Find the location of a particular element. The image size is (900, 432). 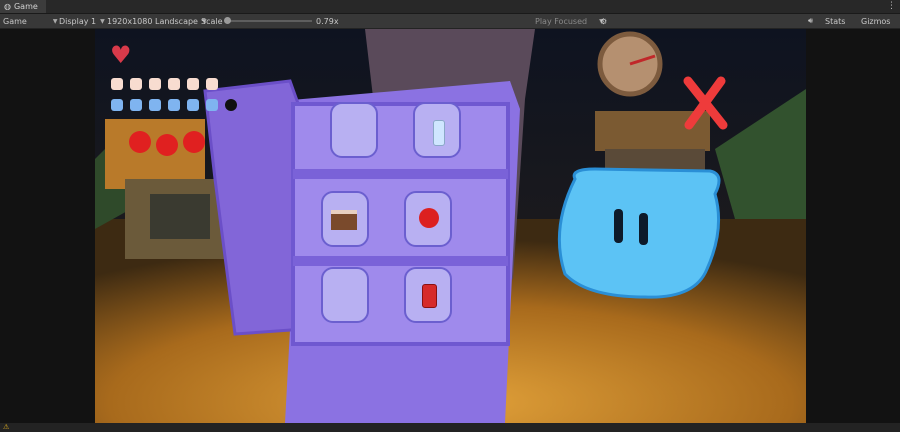

resolution-dropdown: 1920x1080 Landscape ▼ is located at coordinates (157, 21).